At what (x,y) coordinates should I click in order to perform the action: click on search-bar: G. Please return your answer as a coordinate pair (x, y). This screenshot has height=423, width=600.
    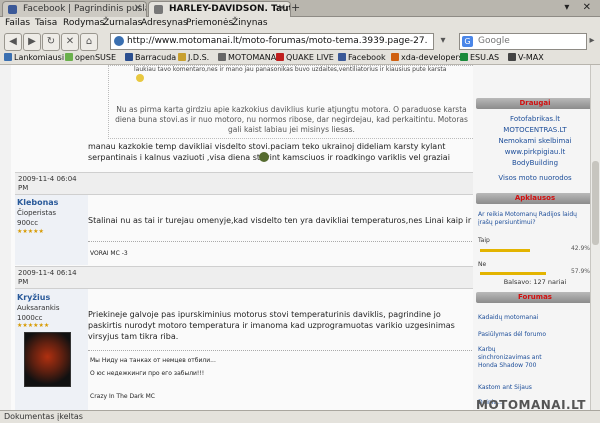
    Looking at the image, I should click on (523, 41).